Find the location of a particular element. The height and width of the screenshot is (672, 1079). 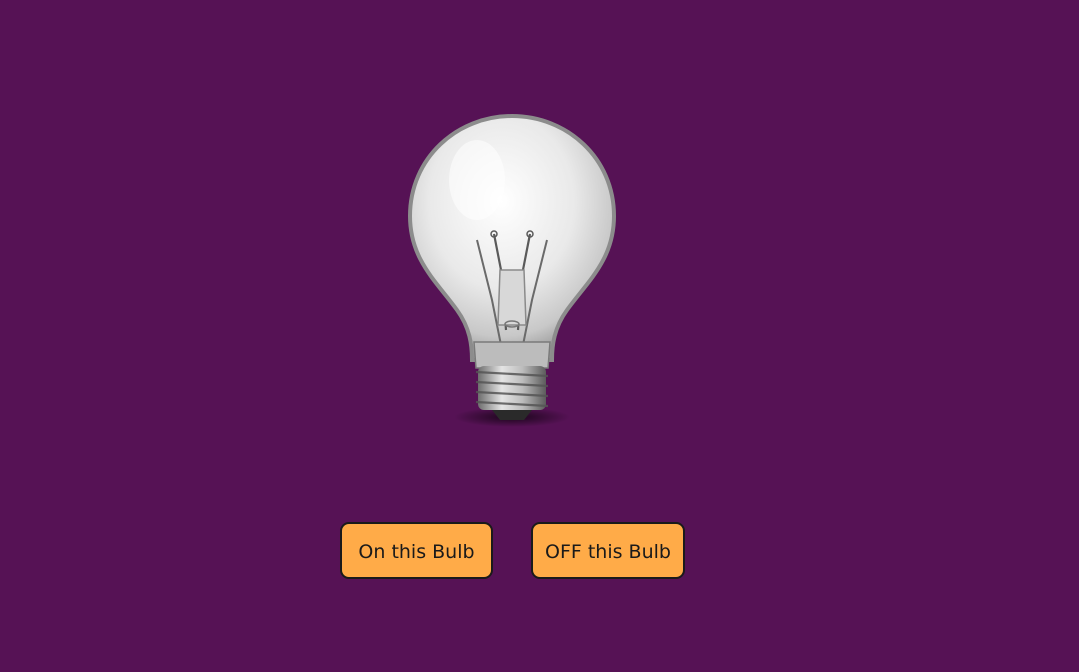

turn-off-button: OFF this Bulb is located at coordinates (608, 550).